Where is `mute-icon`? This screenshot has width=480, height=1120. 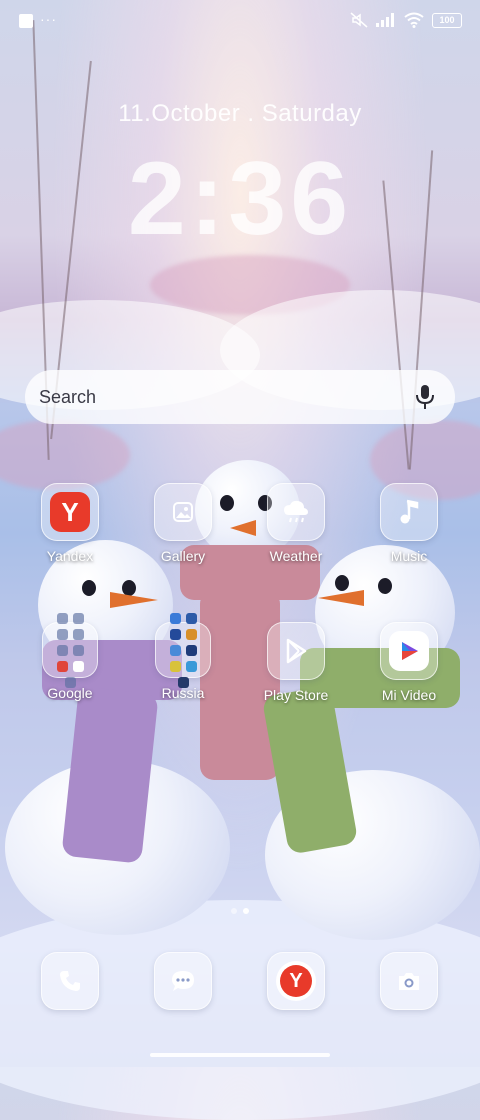 mute-icon is located at coordinates (359, 20).